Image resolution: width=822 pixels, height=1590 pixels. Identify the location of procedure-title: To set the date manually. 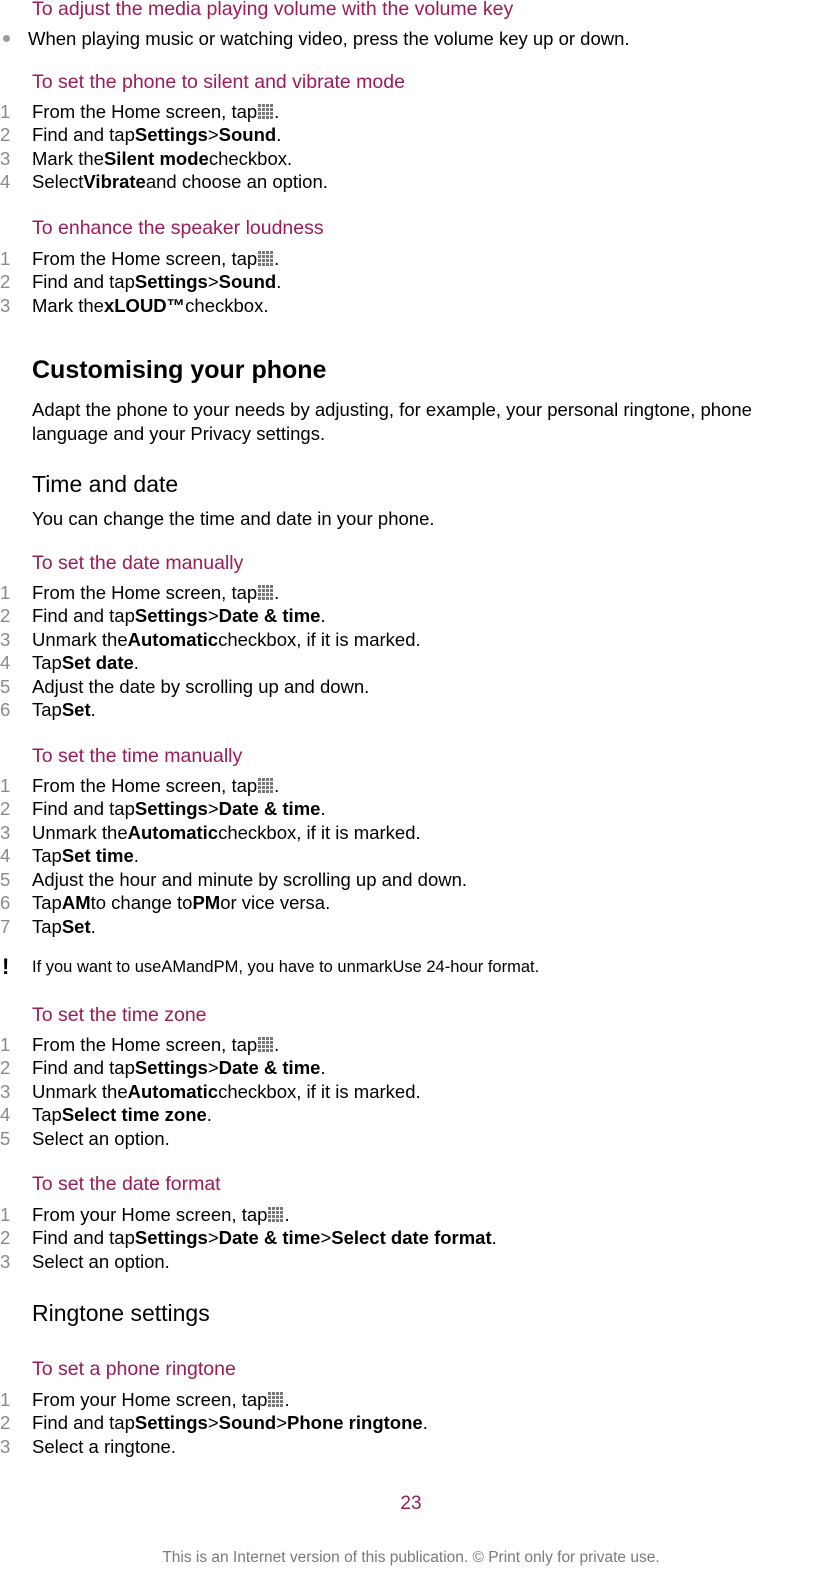
(138, 563).